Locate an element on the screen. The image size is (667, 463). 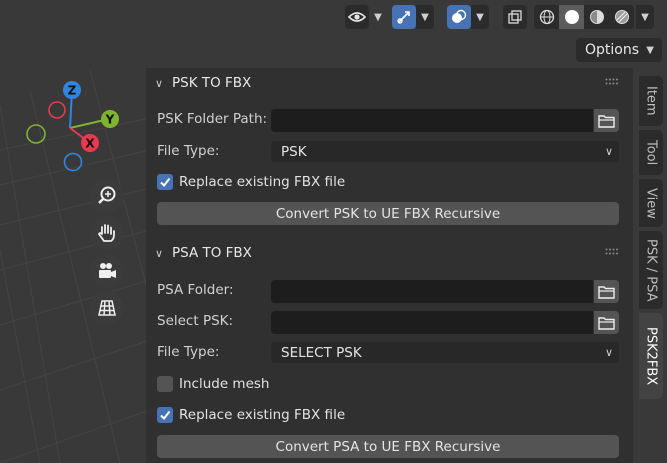
grid-icon is located at coordinates (107, 308).